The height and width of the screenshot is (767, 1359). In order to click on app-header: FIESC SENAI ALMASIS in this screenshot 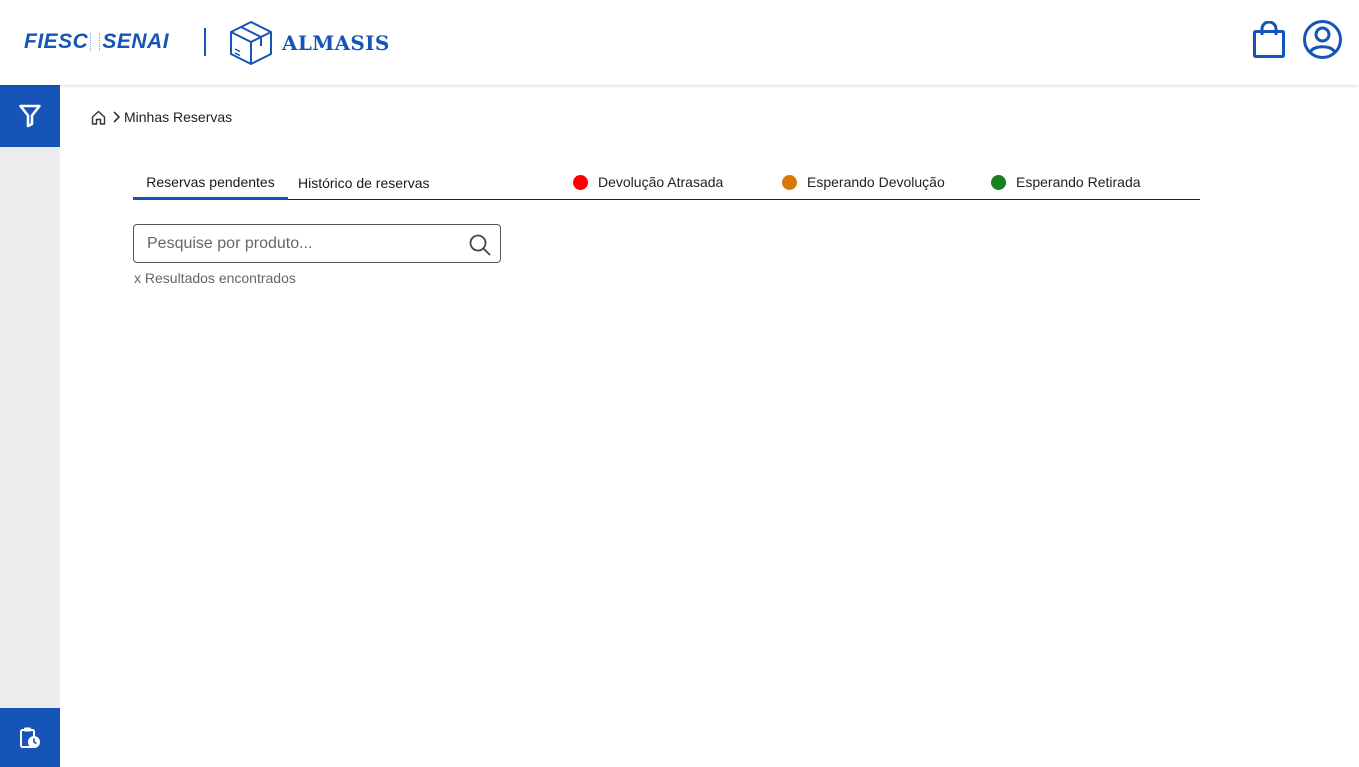, I will do `click(679, 42)`.